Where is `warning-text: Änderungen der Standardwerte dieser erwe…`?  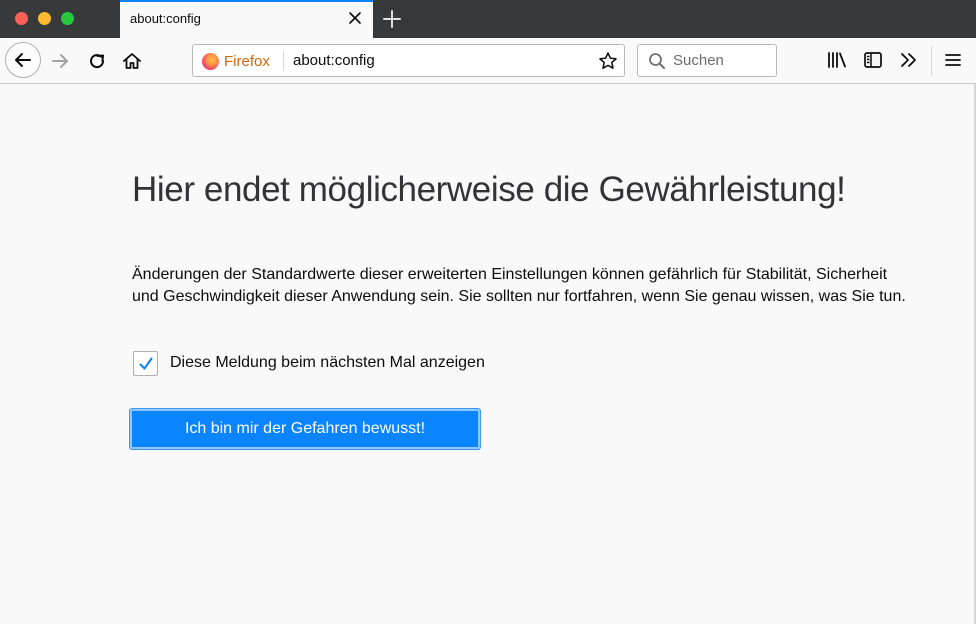 warning-text: Änderungen der Standardwerte dieser erwe… is located at coordinates (519, 285).